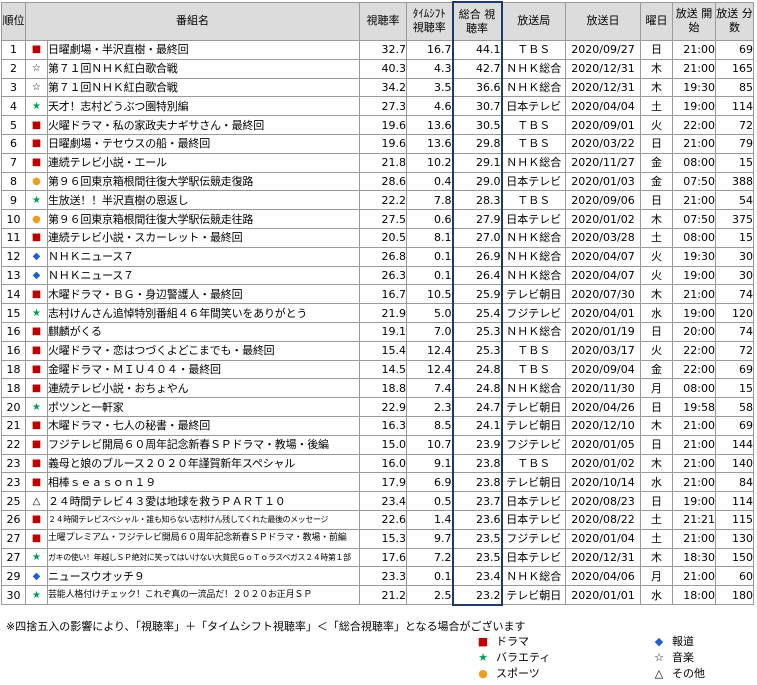  Describe the element at coordinates (429, 425) in the screenshot. I see `timeshift-cell: 8.5` at that location.